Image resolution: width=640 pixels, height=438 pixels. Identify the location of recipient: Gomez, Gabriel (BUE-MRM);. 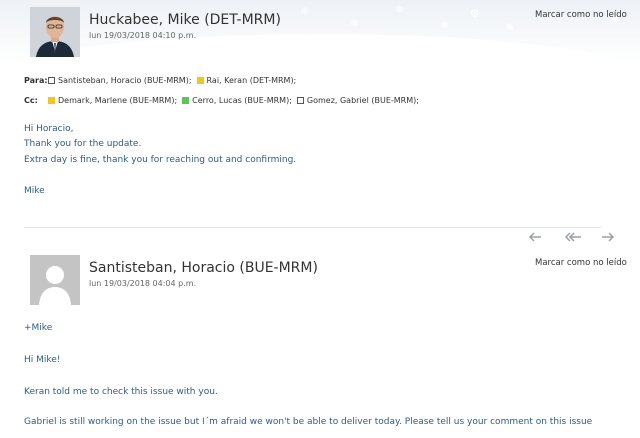
(357, 100).